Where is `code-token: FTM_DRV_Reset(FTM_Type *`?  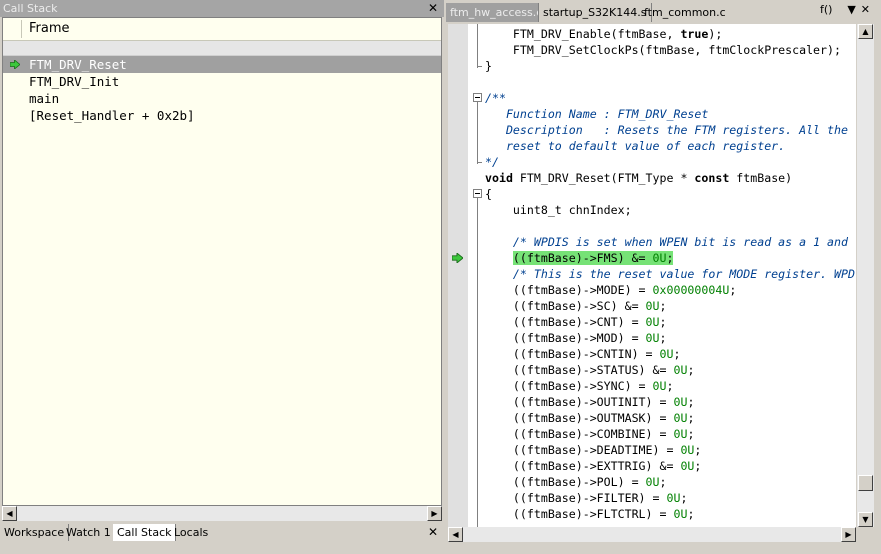
code-token: FTM_DRV_Reset(FTM_Type * is located at coordinates (603, 178).